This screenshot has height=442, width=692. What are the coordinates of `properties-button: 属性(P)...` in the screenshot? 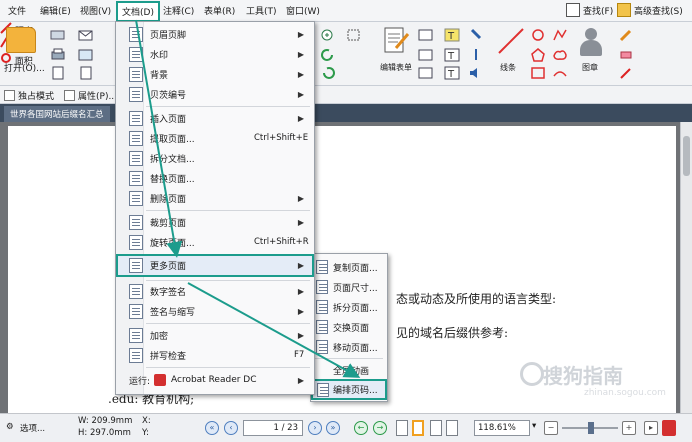 It's located at (90, 95).